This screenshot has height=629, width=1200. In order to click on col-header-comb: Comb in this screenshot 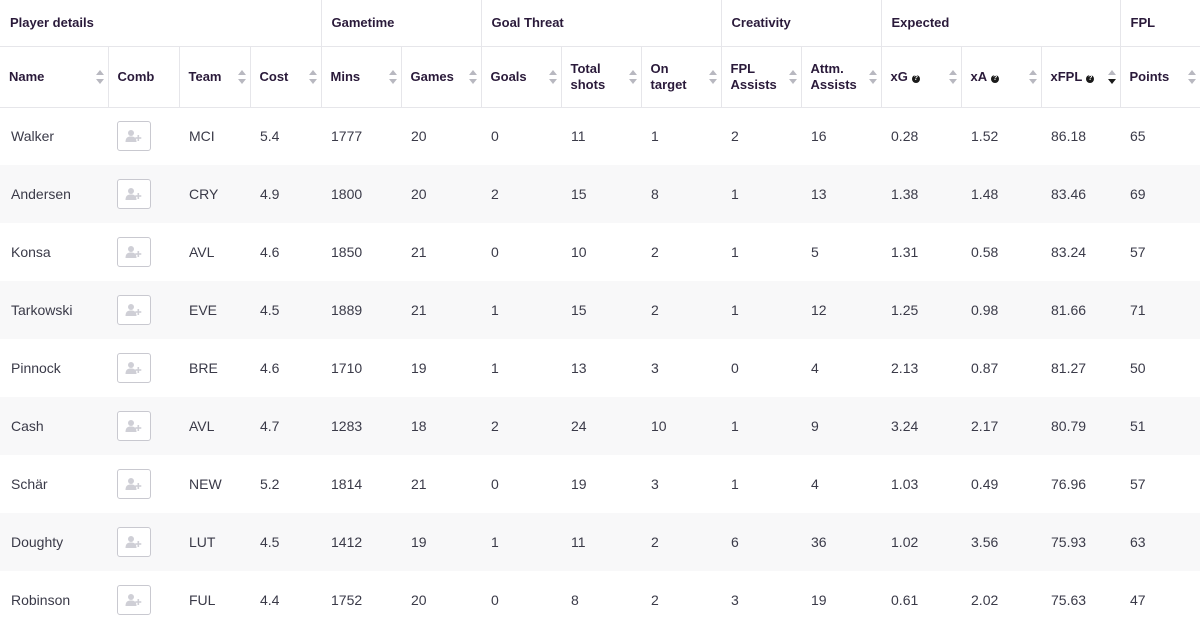, I will do `click(144, 77)`.